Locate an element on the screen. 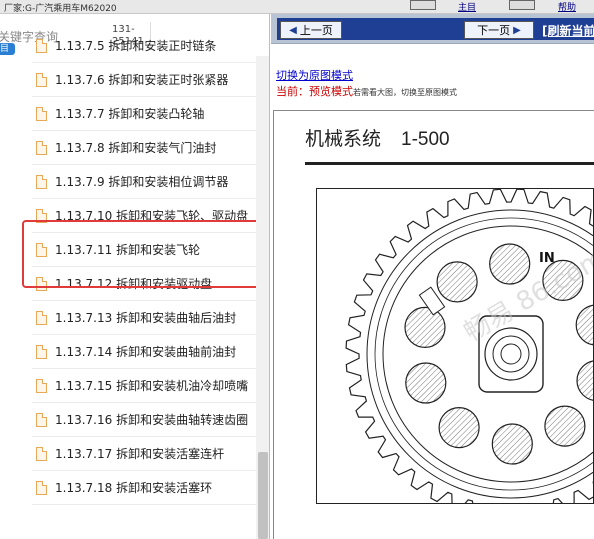 The height and width of the screenshot is (539, 594). original-mode-link: 切换为原图模式 is located at coordinates (314, 75).